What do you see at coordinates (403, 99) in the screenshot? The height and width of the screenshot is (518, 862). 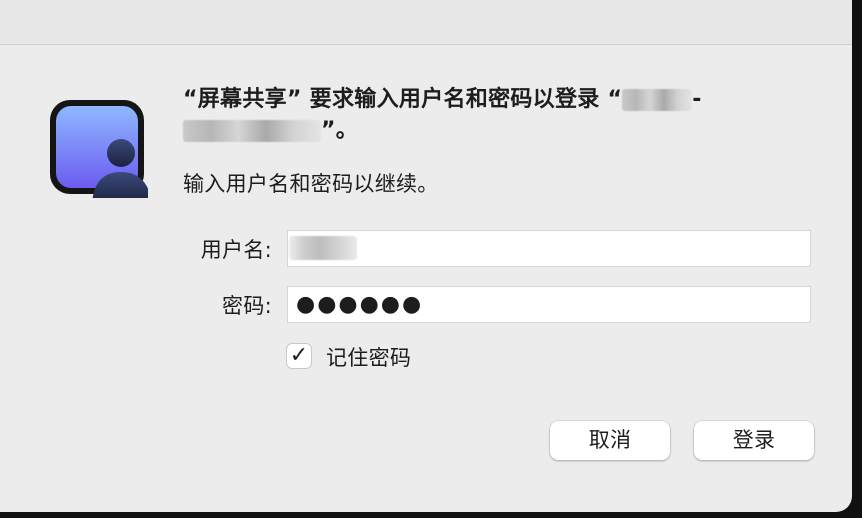 I see `title-text-prefix: “屏幕共享” 要求输入用户名和密码以登录 “` at bounding box center [403, 99].